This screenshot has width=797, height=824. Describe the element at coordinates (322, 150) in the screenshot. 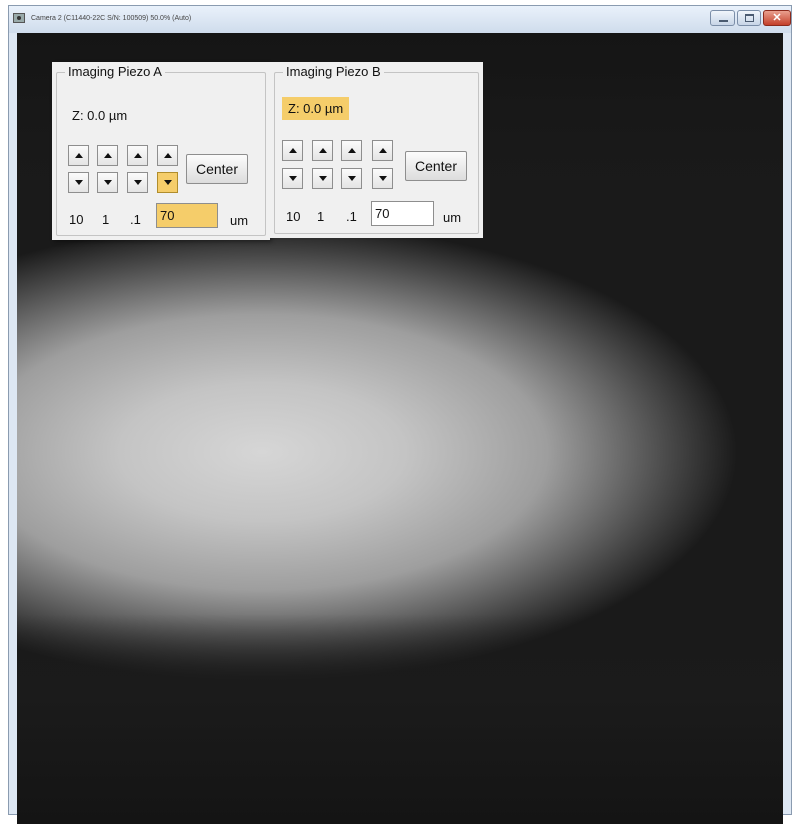

I see `piezo-b-up-1-button` at that location.